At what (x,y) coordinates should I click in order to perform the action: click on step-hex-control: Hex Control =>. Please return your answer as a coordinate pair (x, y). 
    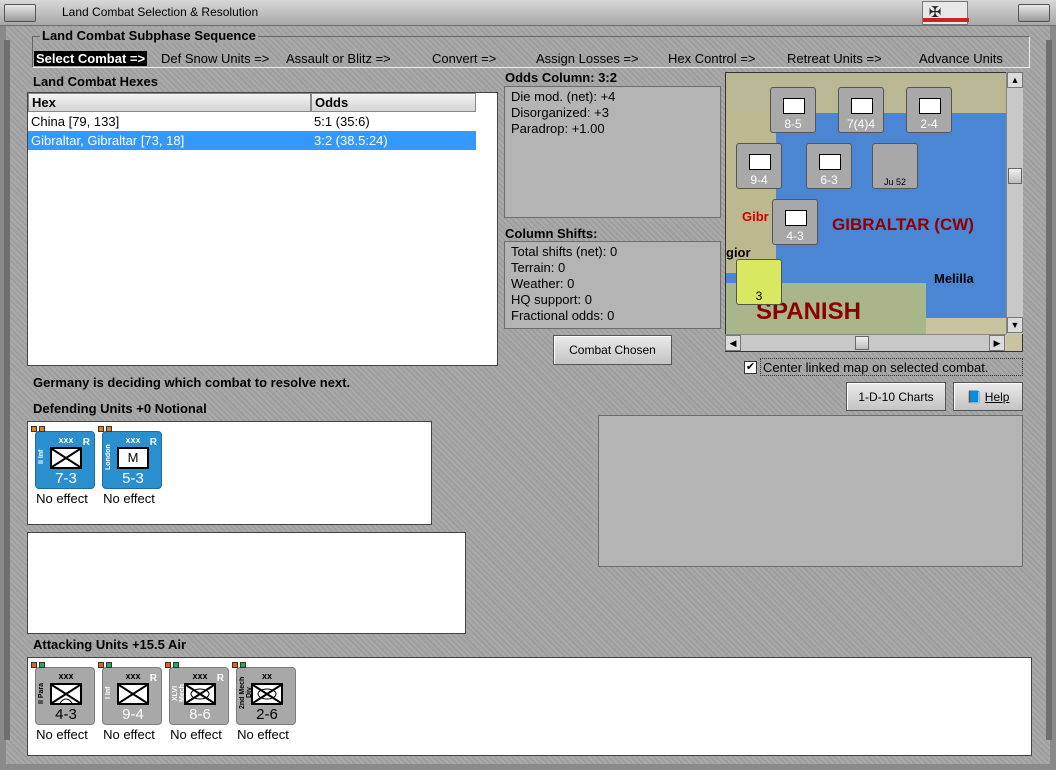
    Looking at the image, I should click on (712, 58).